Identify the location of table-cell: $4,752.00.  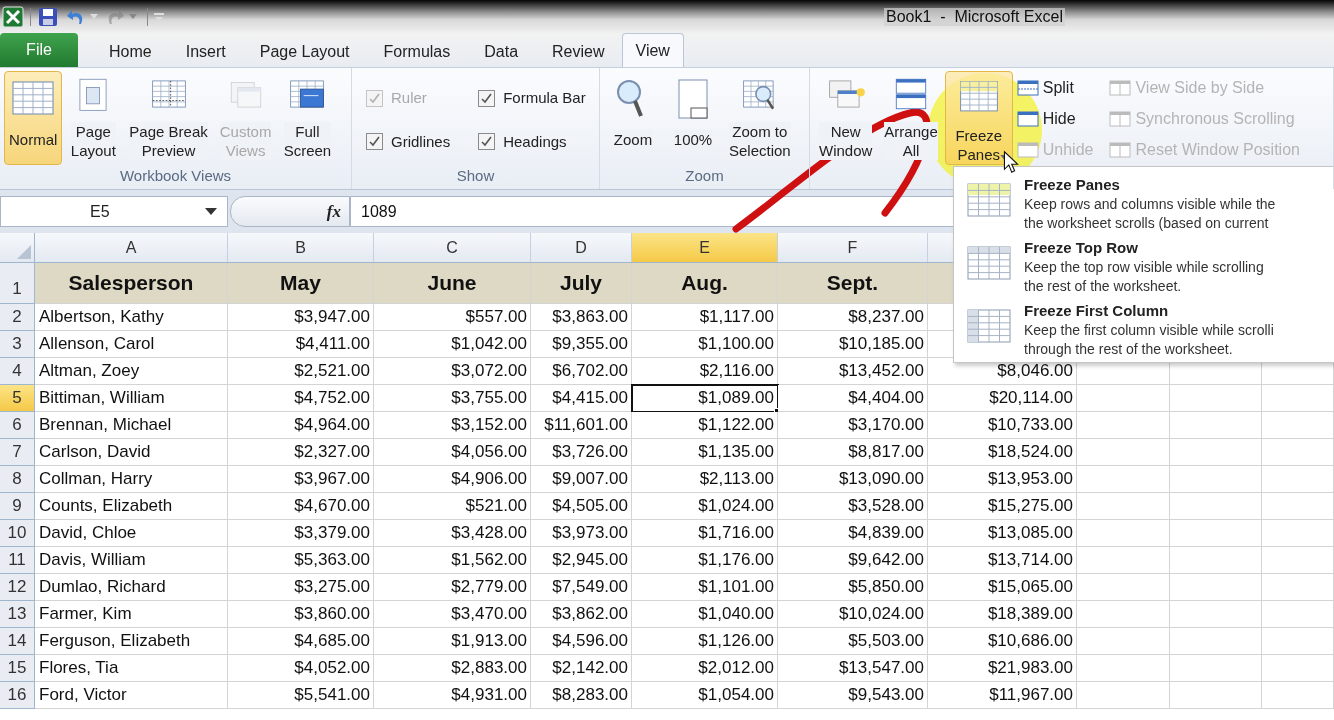
(301, 398).